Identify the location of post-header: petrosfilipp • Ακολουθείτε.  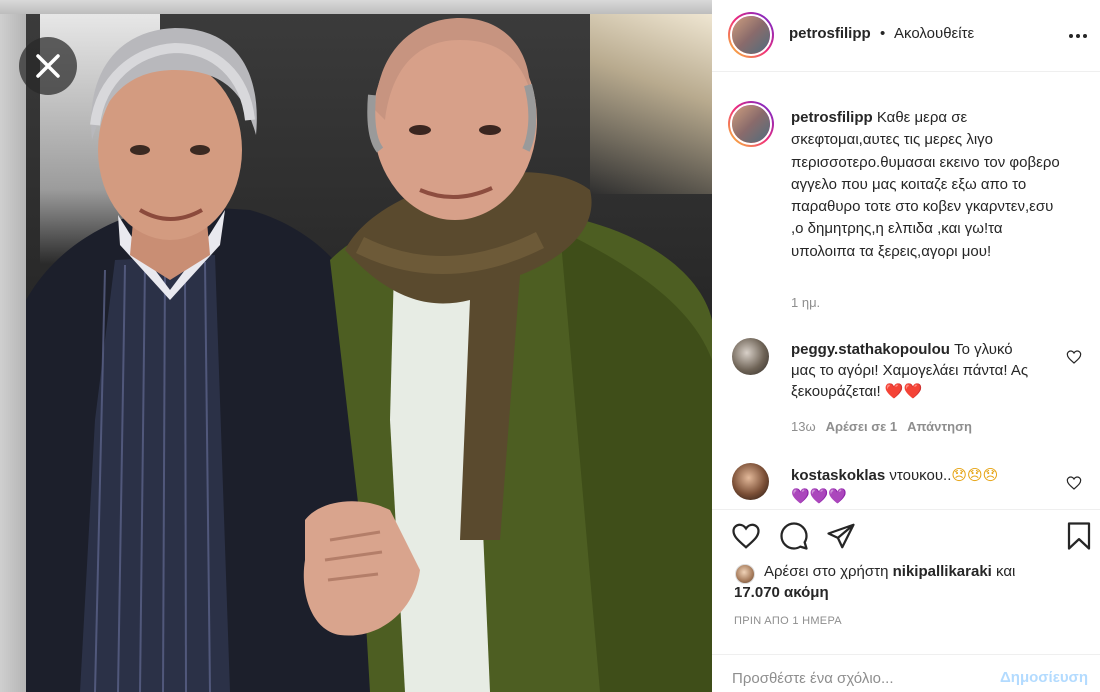
(906, 36).